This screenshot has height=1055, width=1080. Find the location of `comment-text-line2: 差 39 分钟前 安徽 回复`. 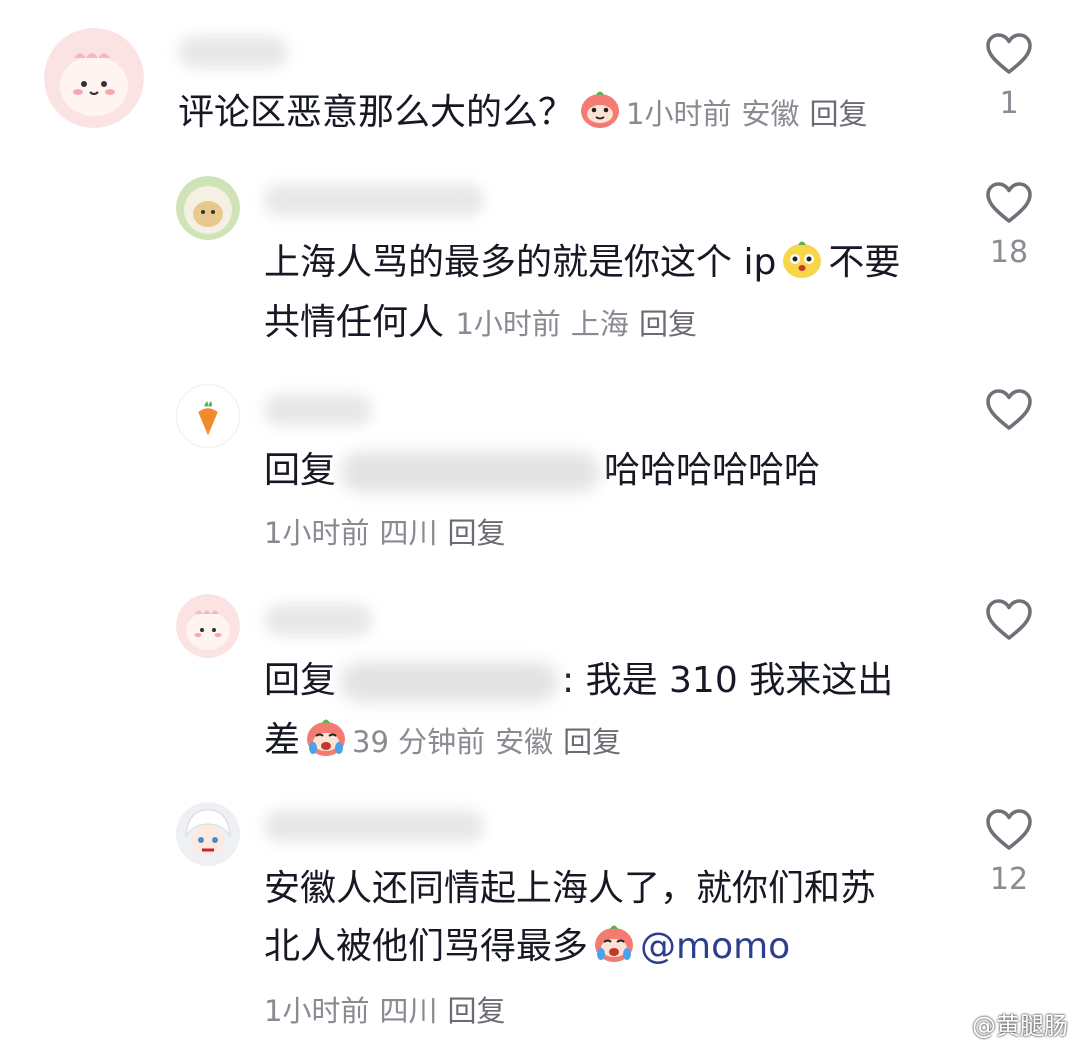

comment-text-line2: 差 39 分钟前 安徽 回复 is located at coordinates (447, 741).